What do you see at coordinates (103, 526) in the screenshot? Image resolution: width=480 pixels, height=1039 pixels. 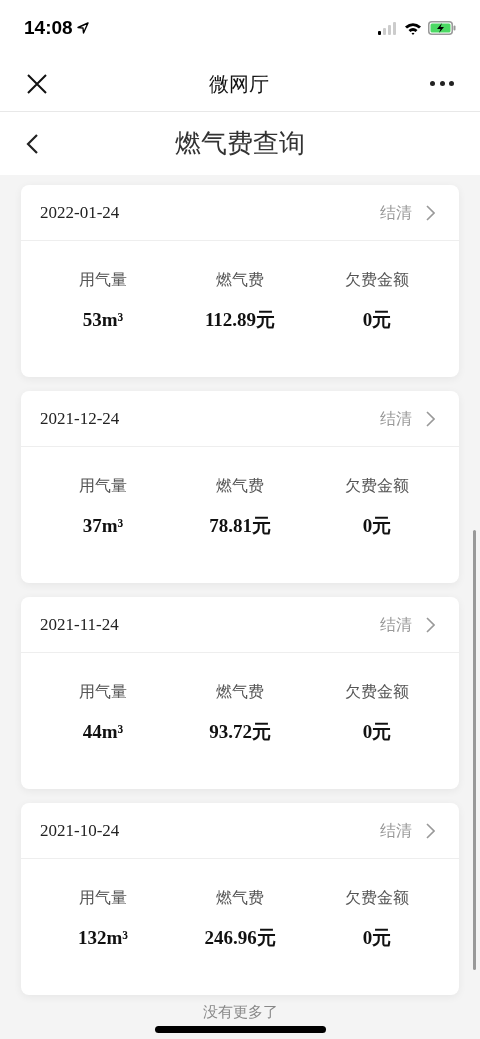 I see `field-value: 37m³` at bounding box center [103, 526].